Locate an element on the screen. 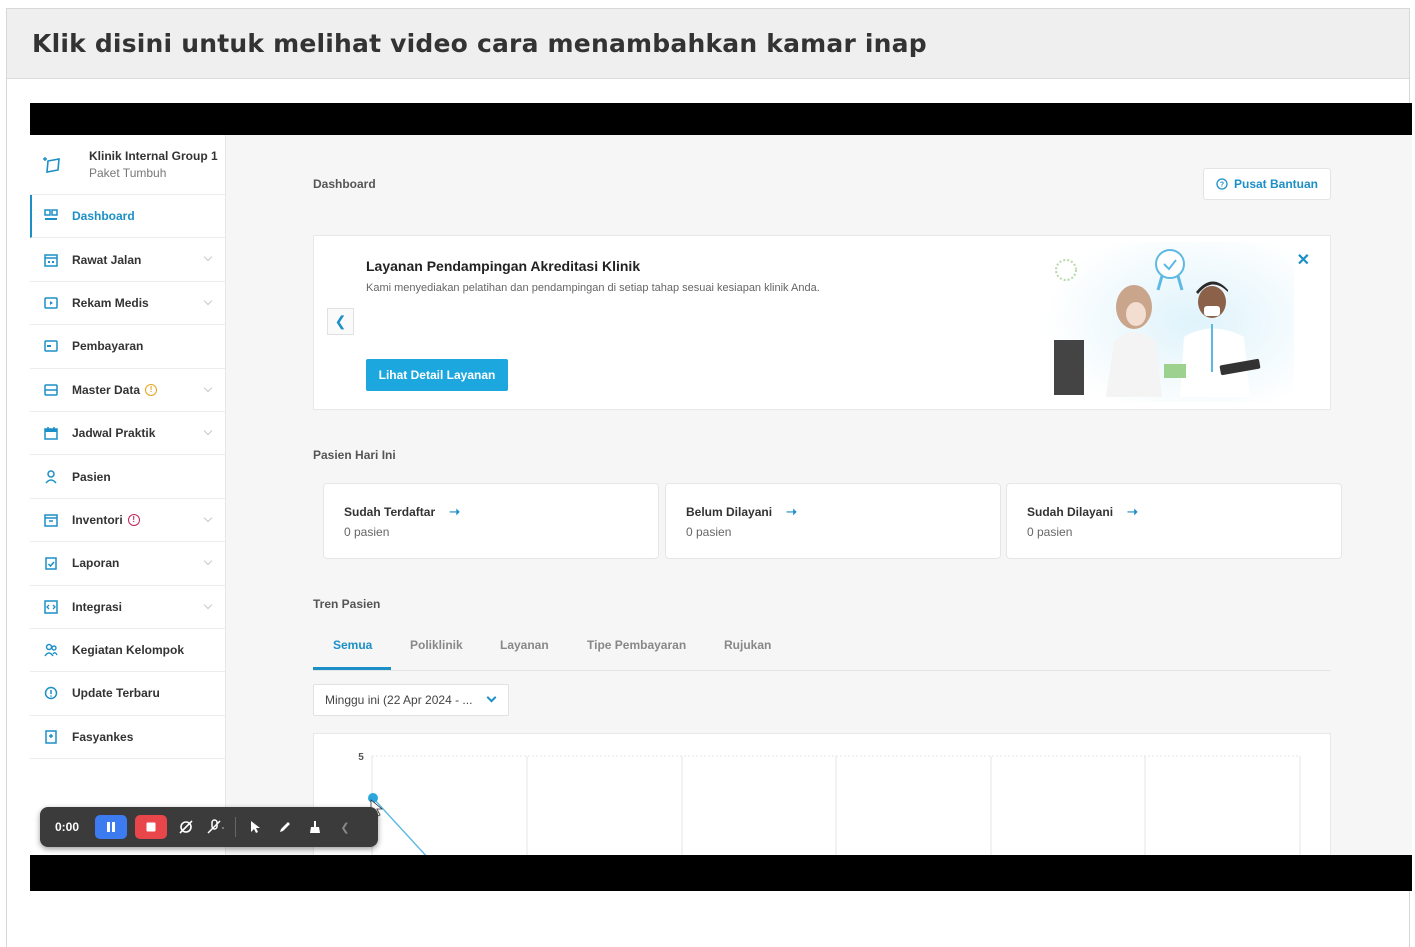  stat-card-title: Belum Dilayani is located at coordinates (729, 512).